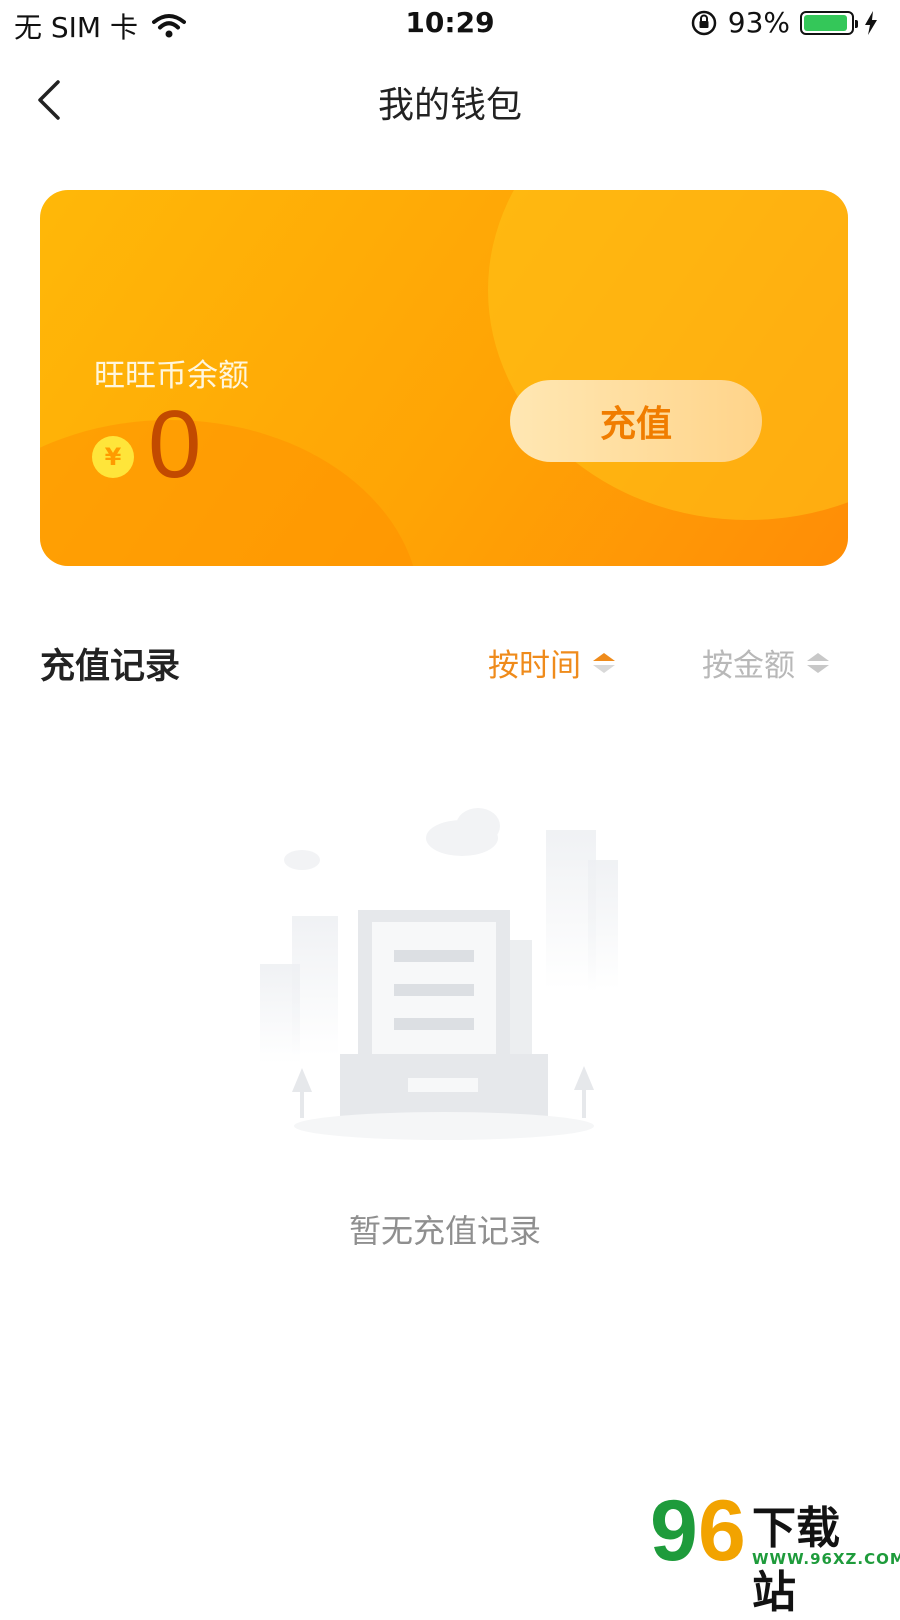  What do you see at coordinates (704, 22) in the screenshot?
I see `orientation-lock-icon` at bounding box center [704, 22].